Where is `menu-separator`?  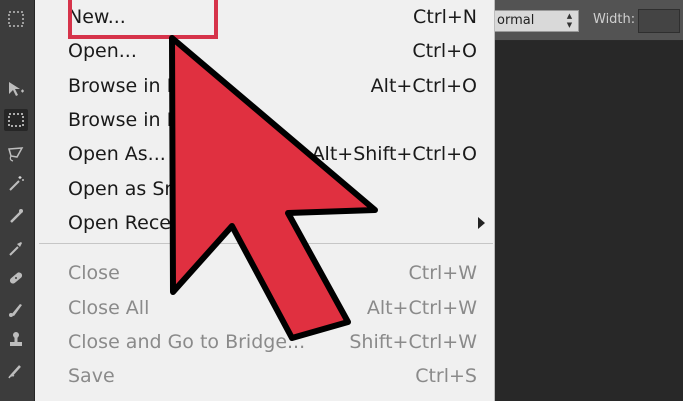 menu-separator is located at coordinates (266, 243).